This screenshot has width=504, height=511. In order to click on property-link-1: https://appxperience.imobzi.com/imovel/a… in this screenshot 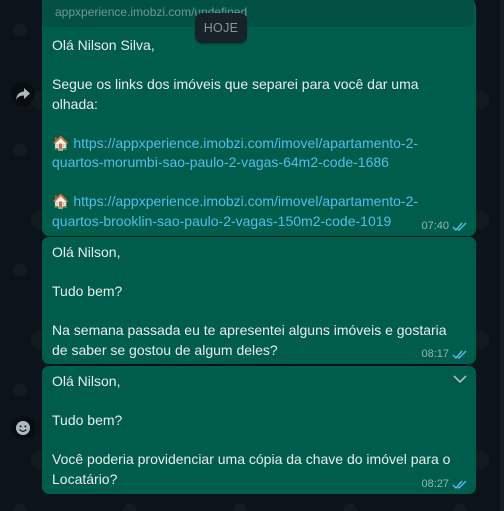, I will do `click(235, 153)`.